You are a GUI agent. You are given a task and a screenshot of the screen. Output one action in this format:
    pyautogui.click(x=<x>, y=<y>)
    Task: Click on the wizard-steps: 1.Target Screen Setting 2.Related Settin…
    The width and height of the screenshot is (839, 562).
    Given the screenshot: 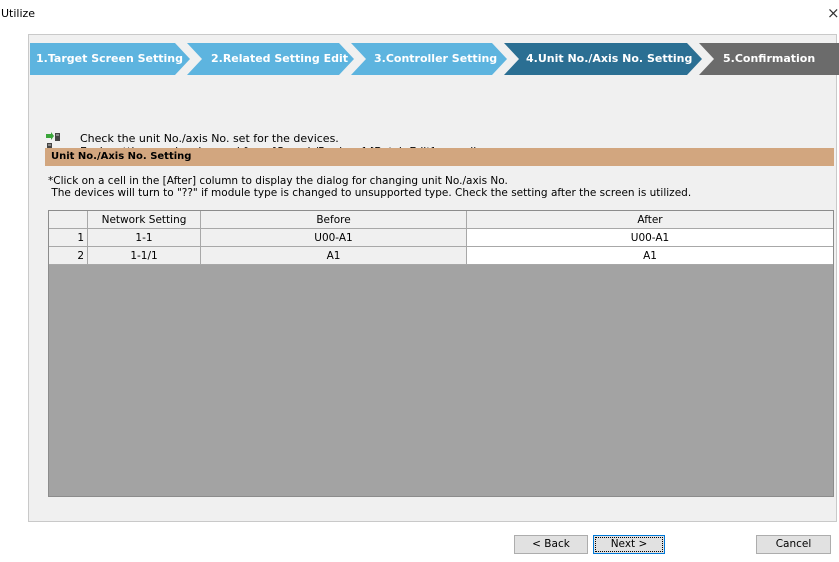 What is the action you would take?
    pyautogui.click(x=434, y=59)
    